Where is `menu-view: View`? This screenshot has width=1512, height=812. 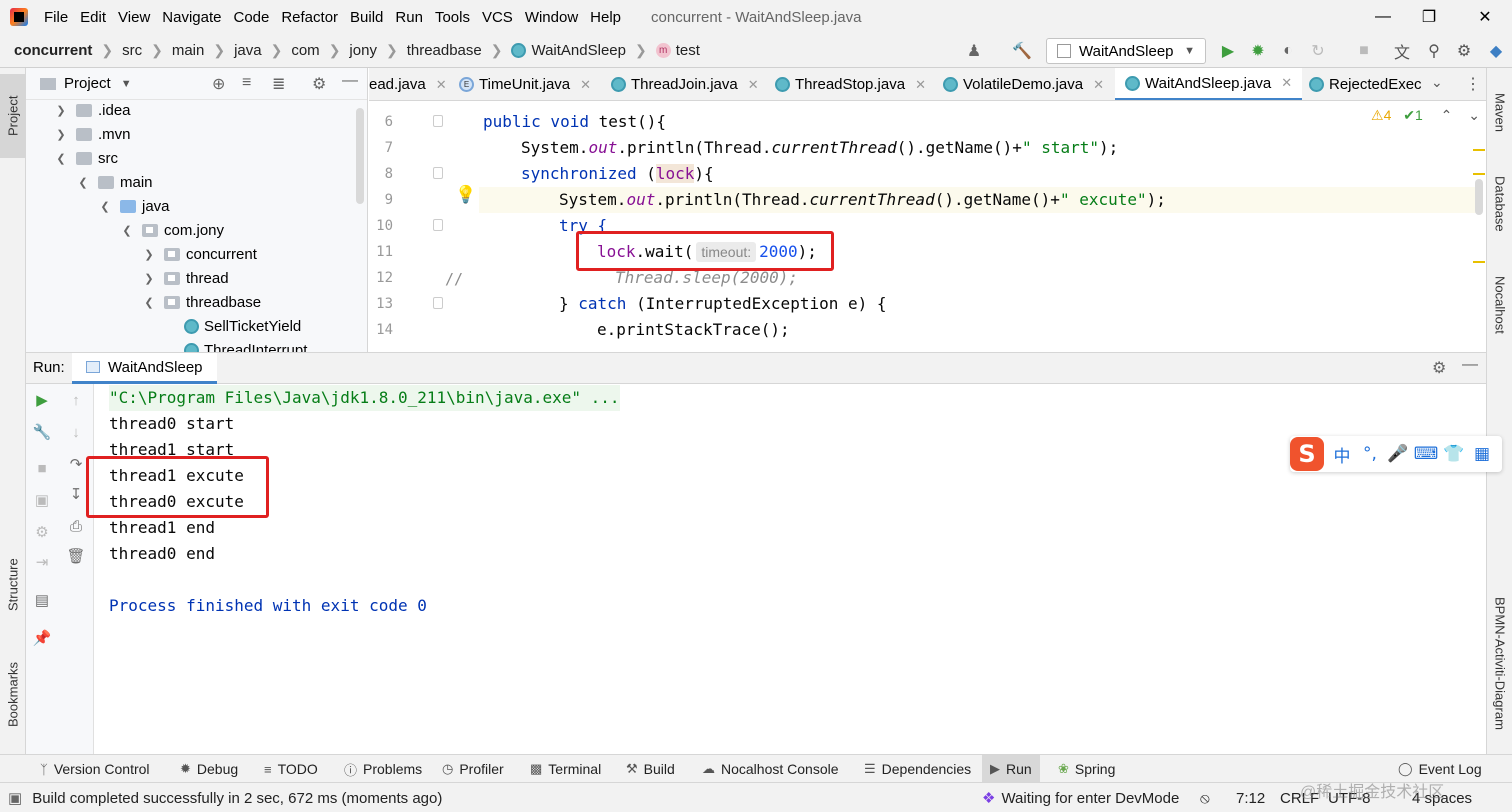
menu-view: View is located at coordinates (134, 17).